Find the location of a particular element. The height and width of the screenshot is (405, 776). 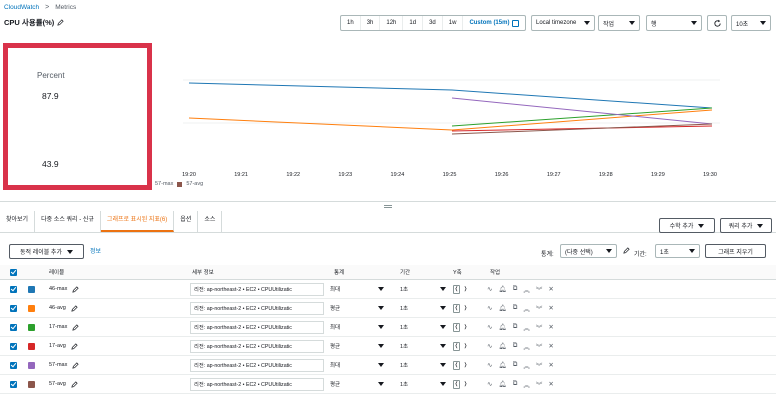

time-1w-button: 1w is located at coordinates (453, 23).